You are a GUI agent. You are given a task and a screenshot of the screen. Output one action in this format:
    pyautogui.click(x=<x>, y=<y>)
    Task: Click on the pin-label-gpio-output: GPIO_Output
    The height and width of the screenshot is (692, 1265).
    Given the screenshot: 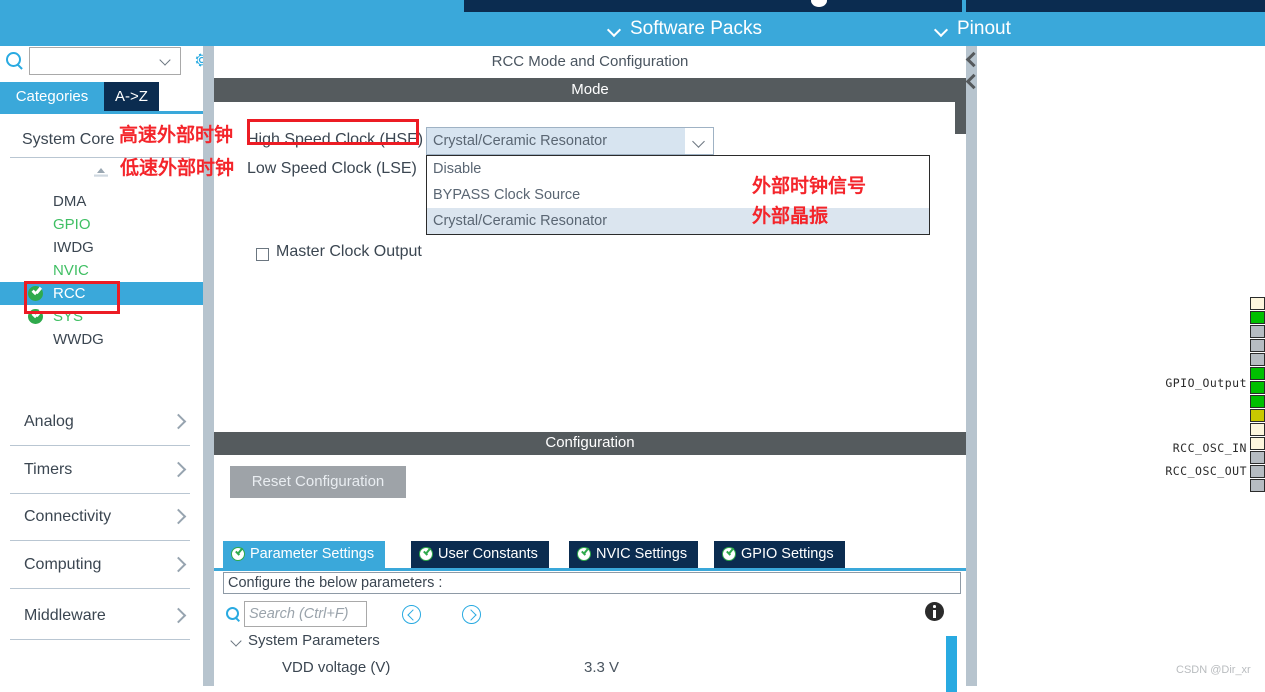 What is the action you would take?
    pyautogui.click(x=1206, y=383)
    